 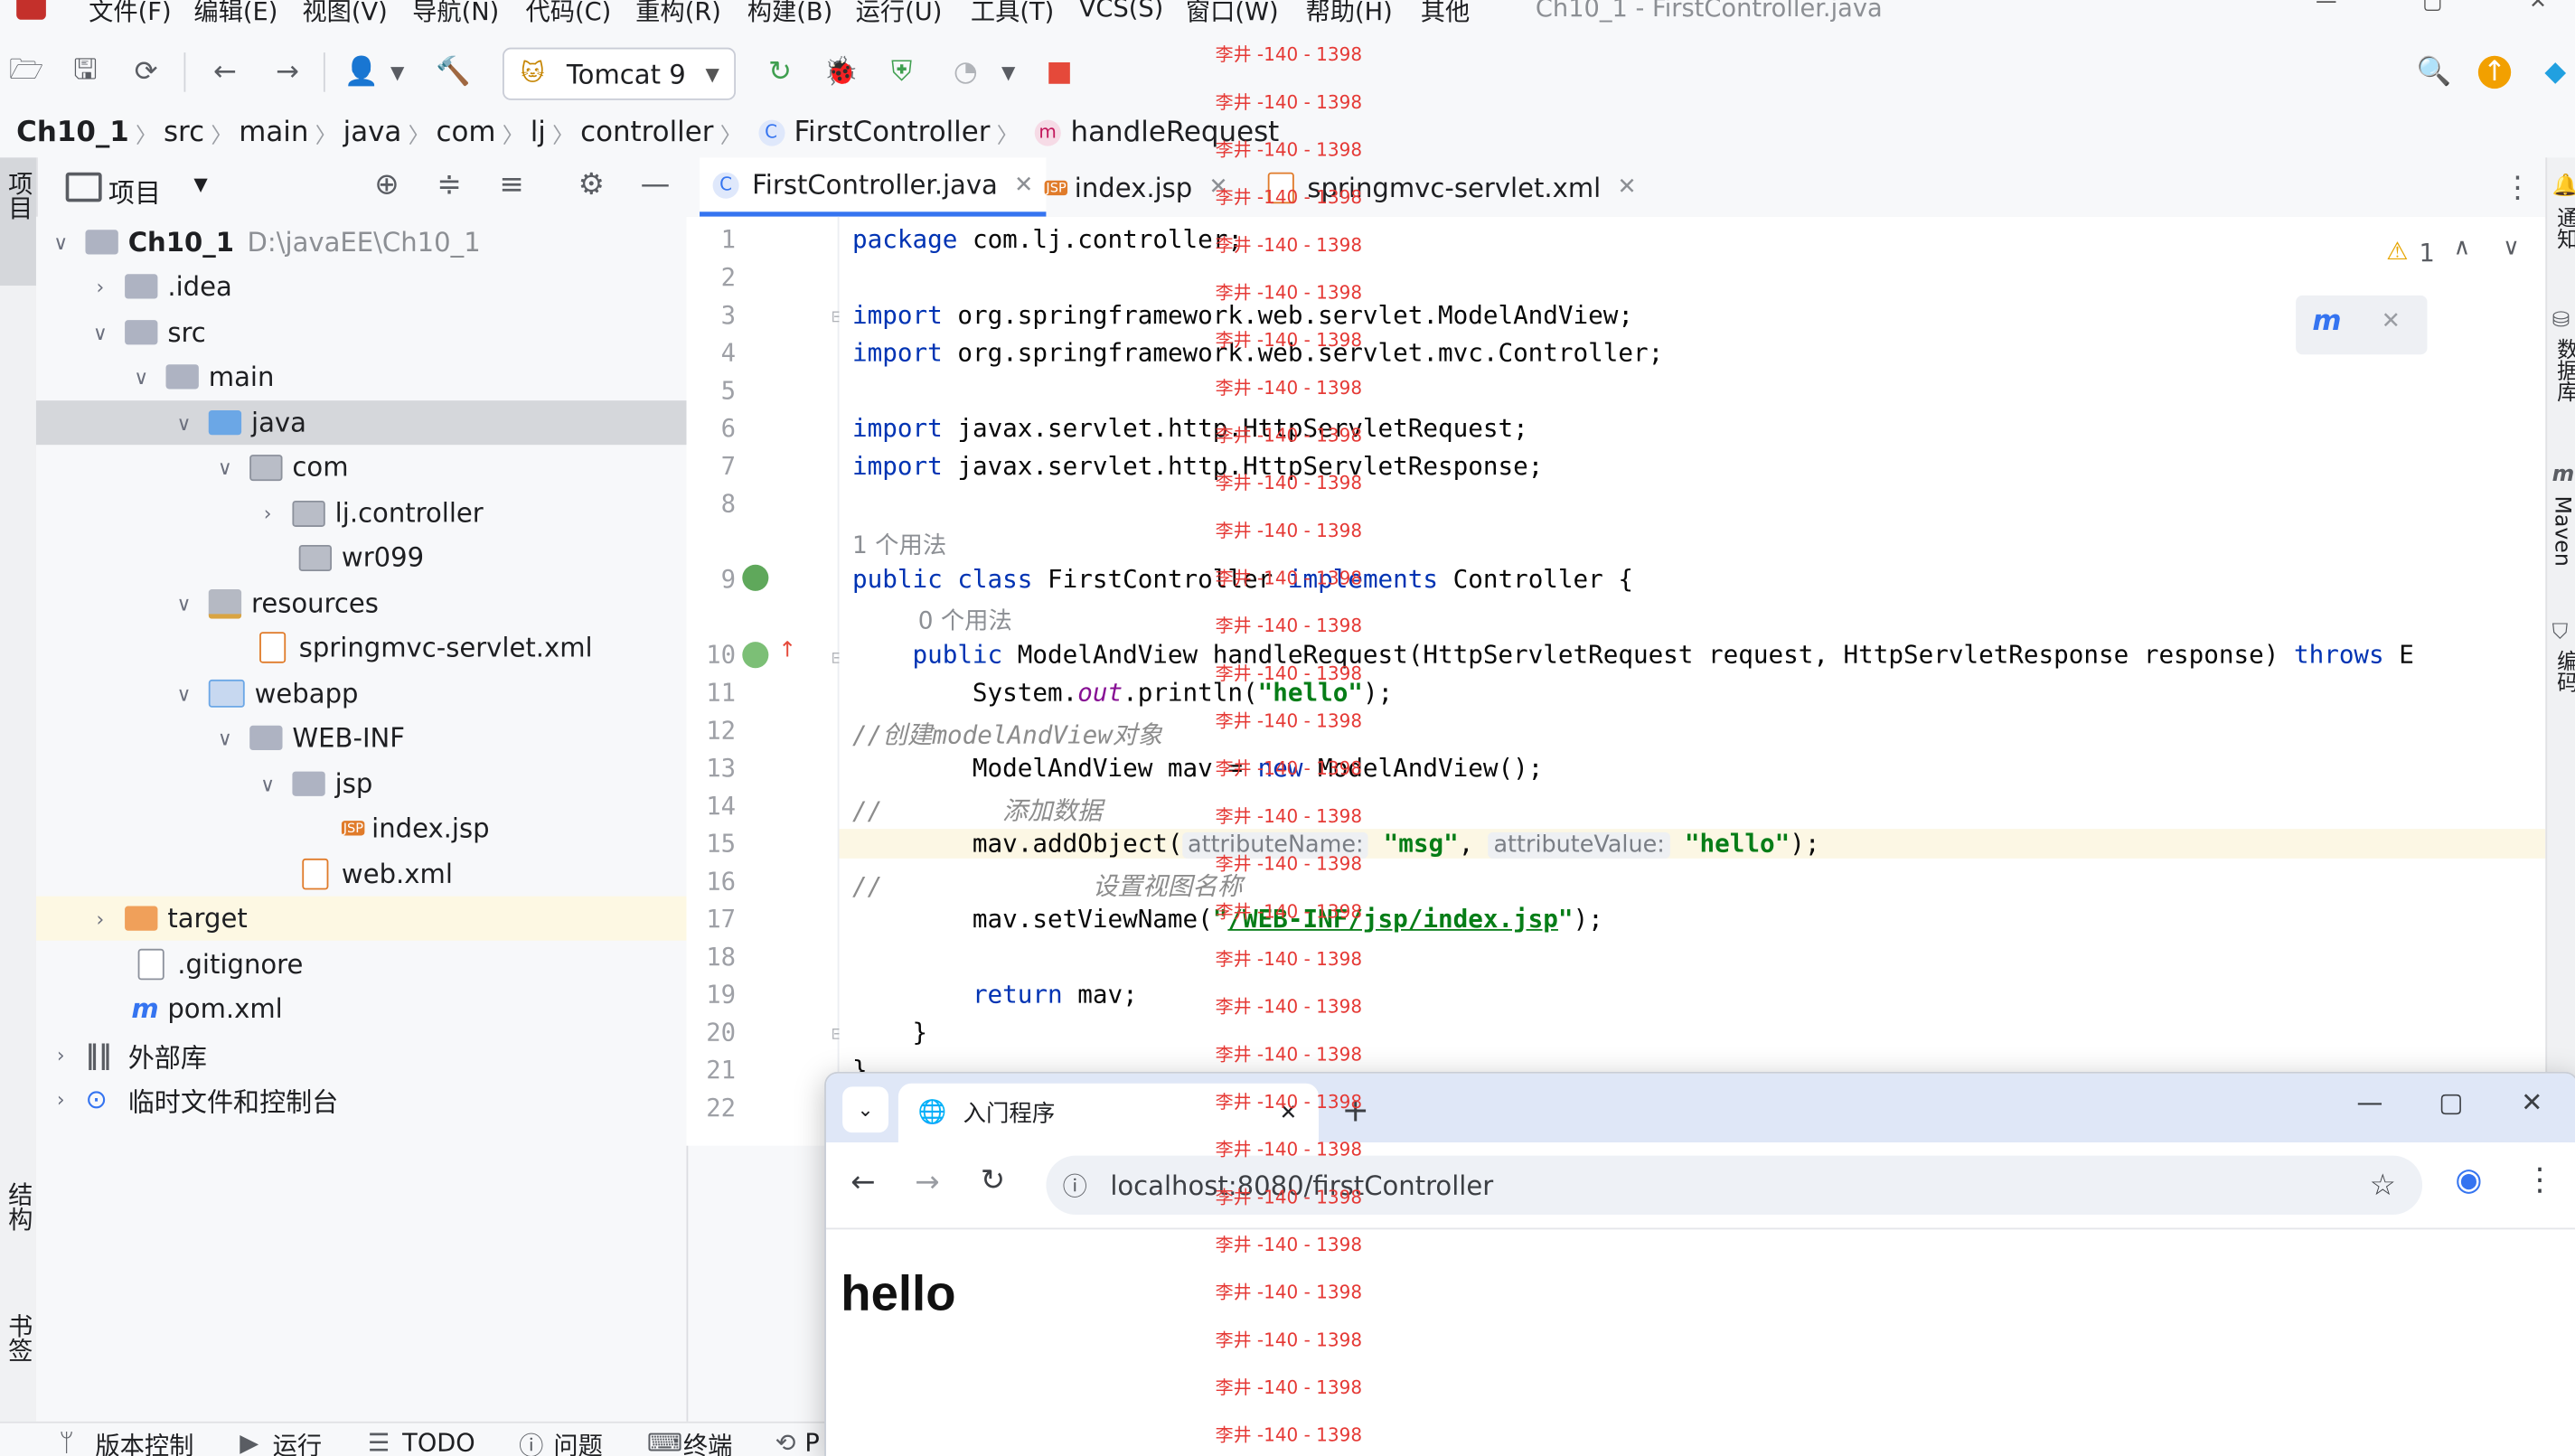 What do you see at coordinates (708, 1442) in the screenshot?
I see `terminal-tool-button: 终端` at bounding box center [708, 1442].